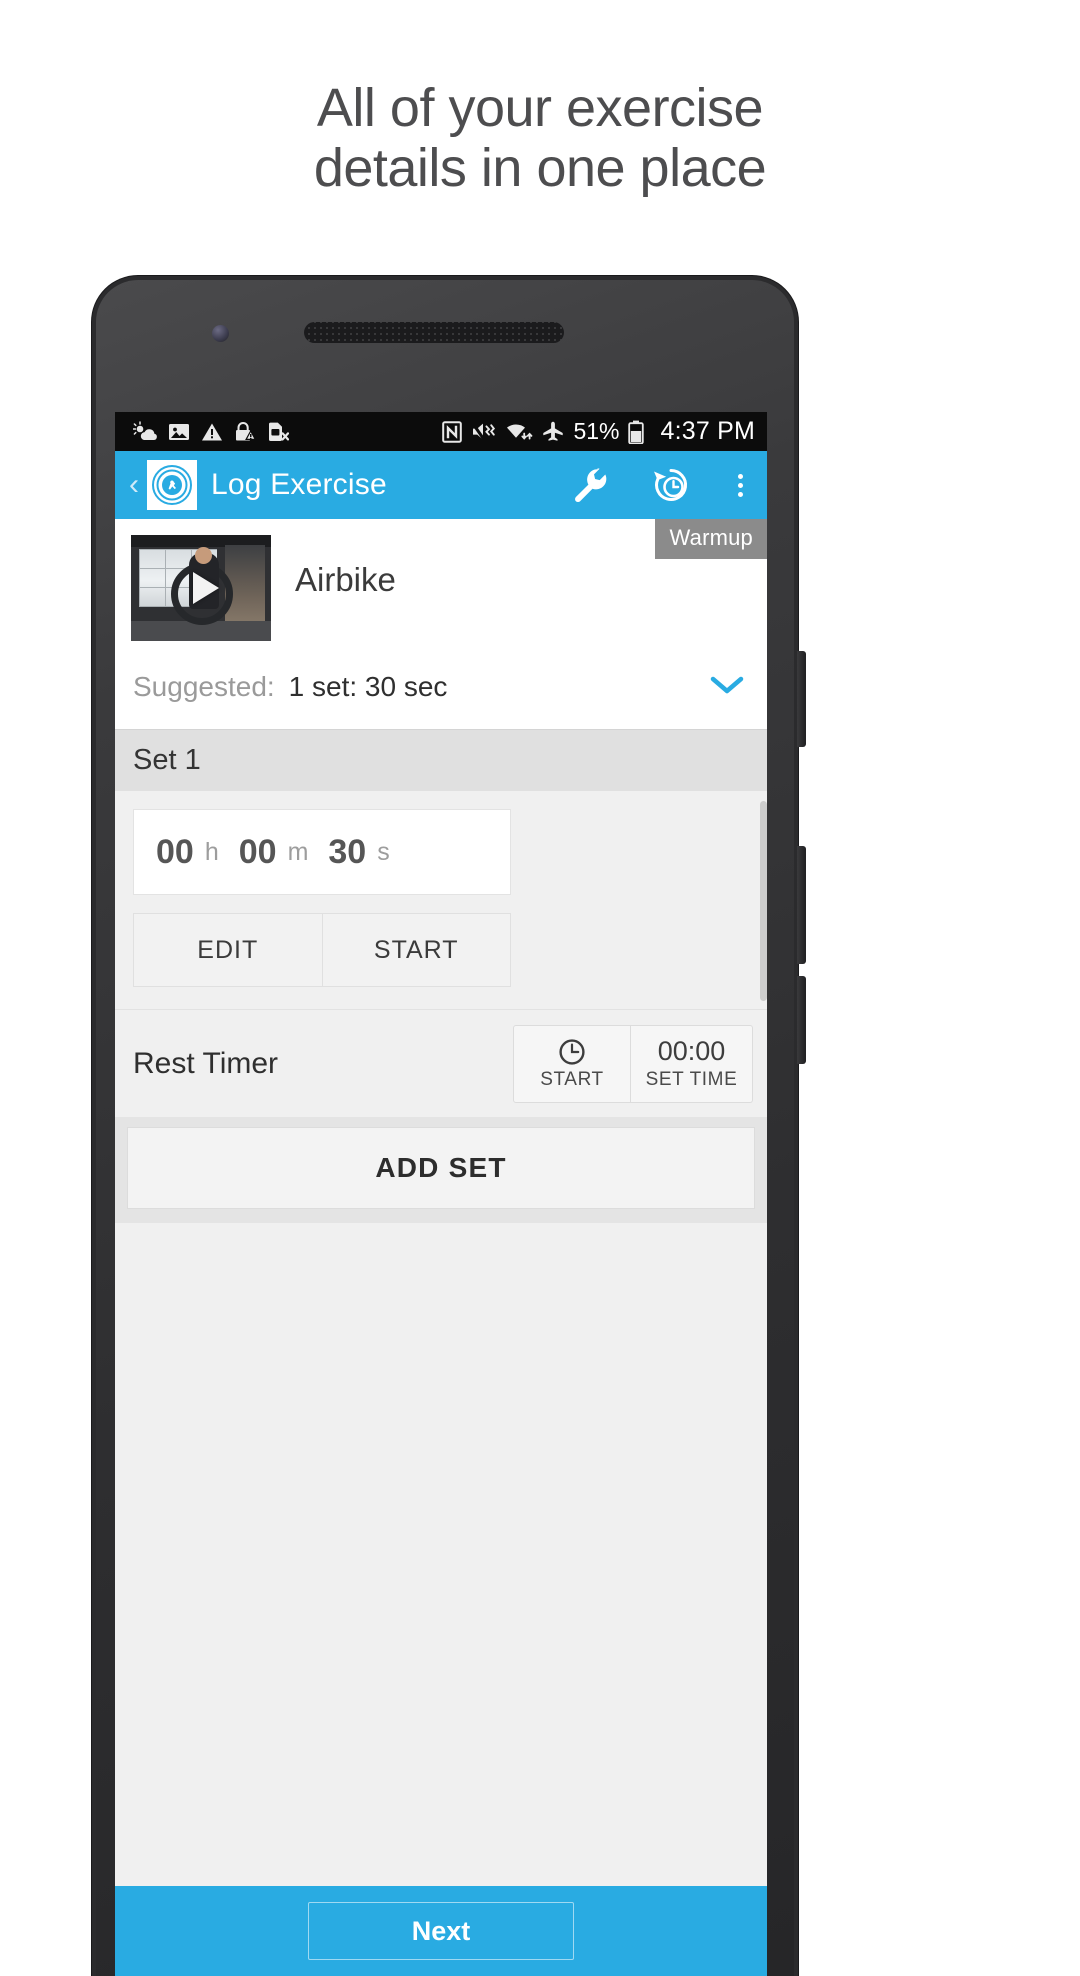 Image resolution: width=1080 pixels, height=1976 pixels. What do you see at coordinates (322, 898) in the screenshot?
I see `set-panel: 00 h 00 m 30 s EDIT START` at bounding box center [322, 898].